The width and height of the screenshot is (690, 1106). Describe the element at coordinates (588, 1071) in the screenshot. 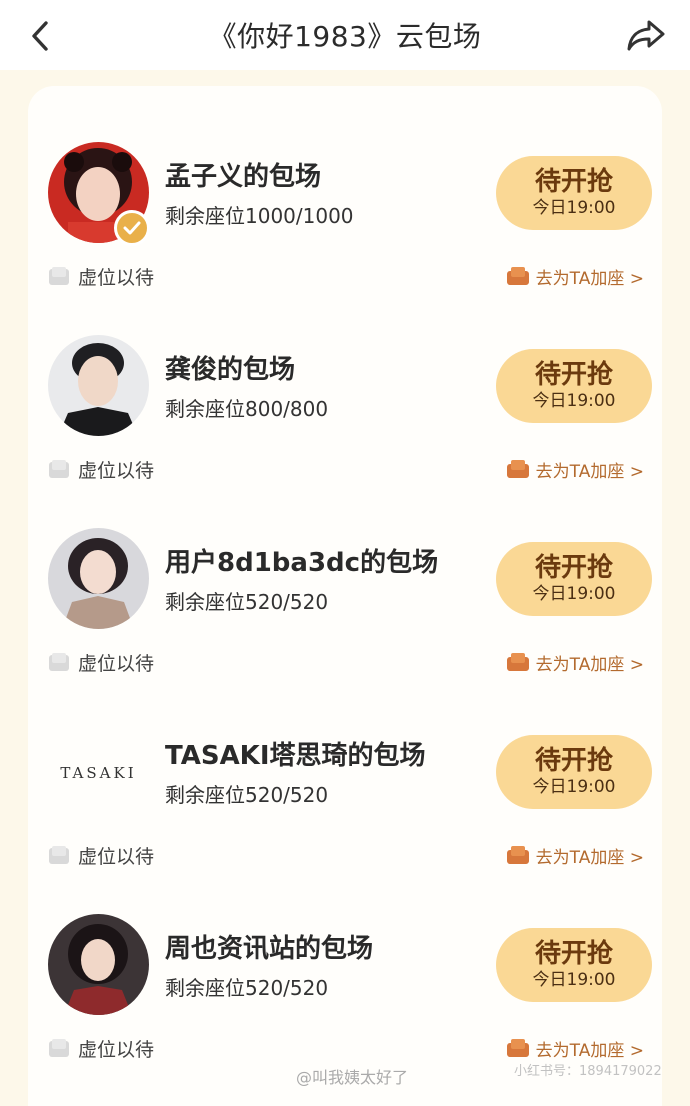

I see `xiaohongshu-watermark: 小红书号：1894179022` at that location.